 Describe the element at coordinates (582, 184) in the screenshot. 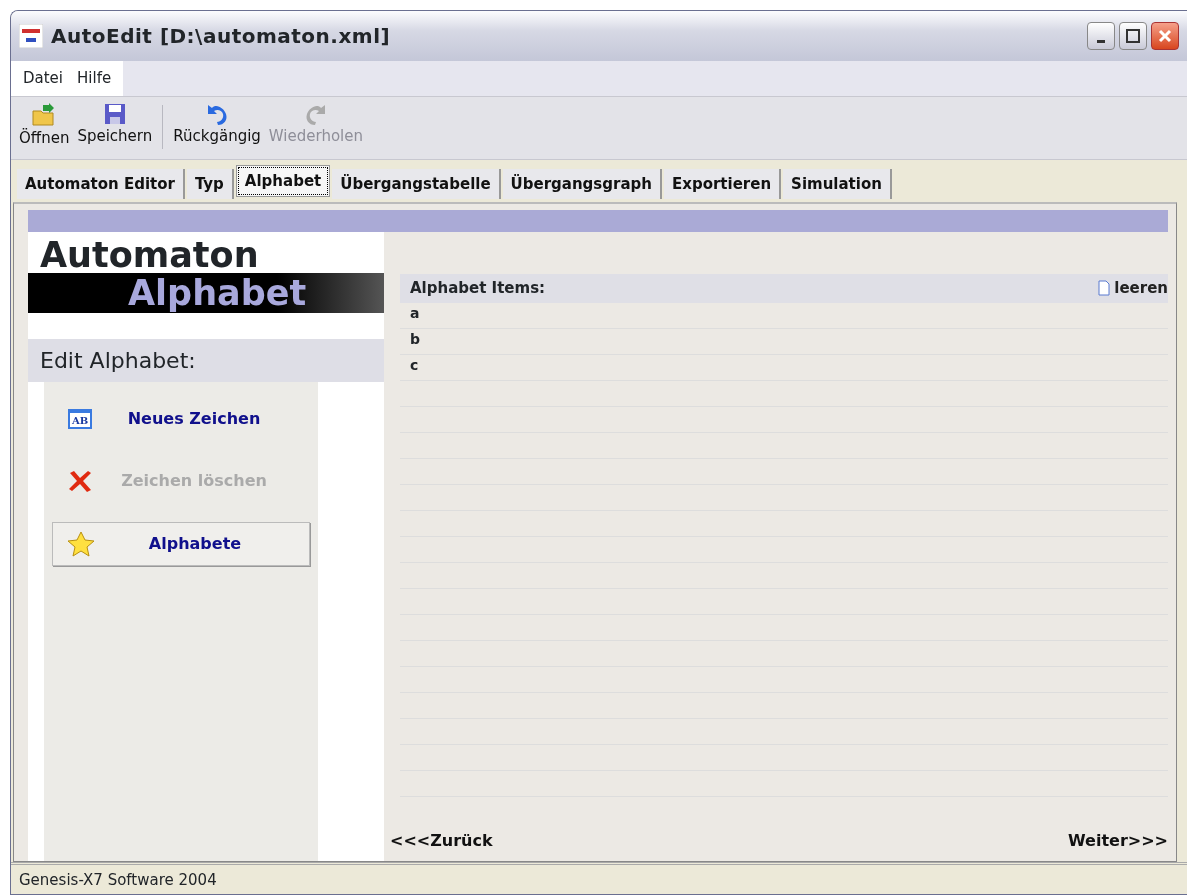

I see `tab: Übergangsgraph` at that location.